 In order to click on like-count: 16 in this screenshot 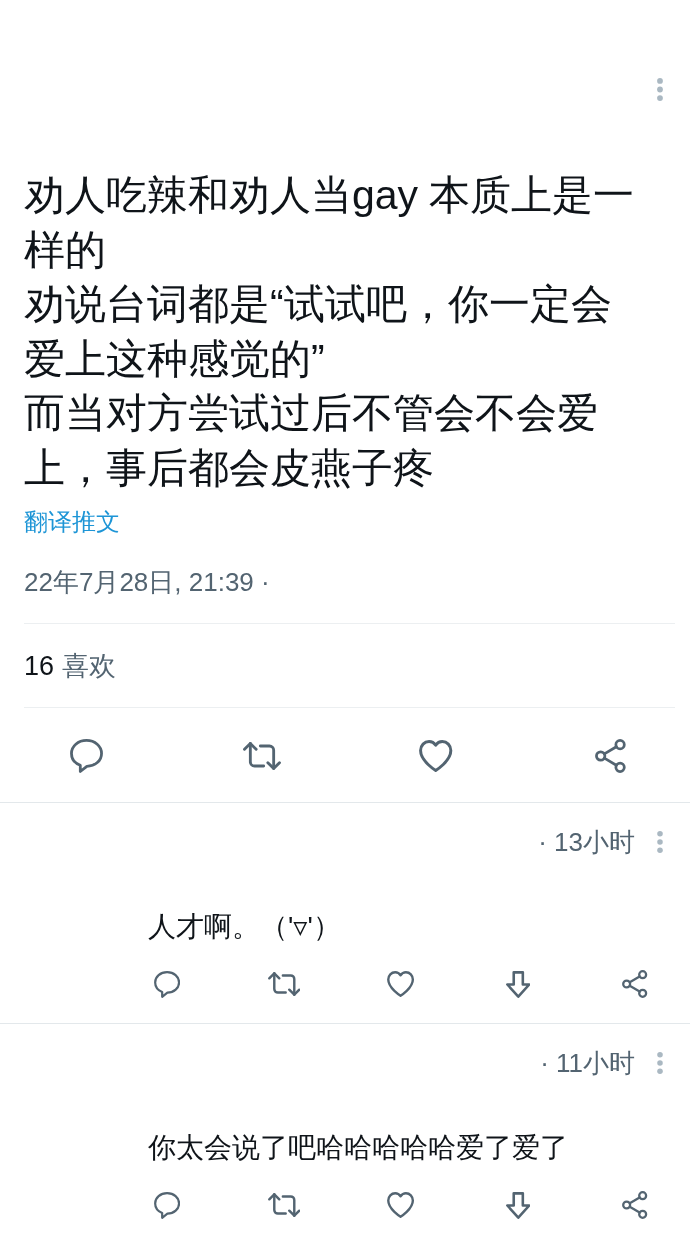, I will do `click(39, 666)`.